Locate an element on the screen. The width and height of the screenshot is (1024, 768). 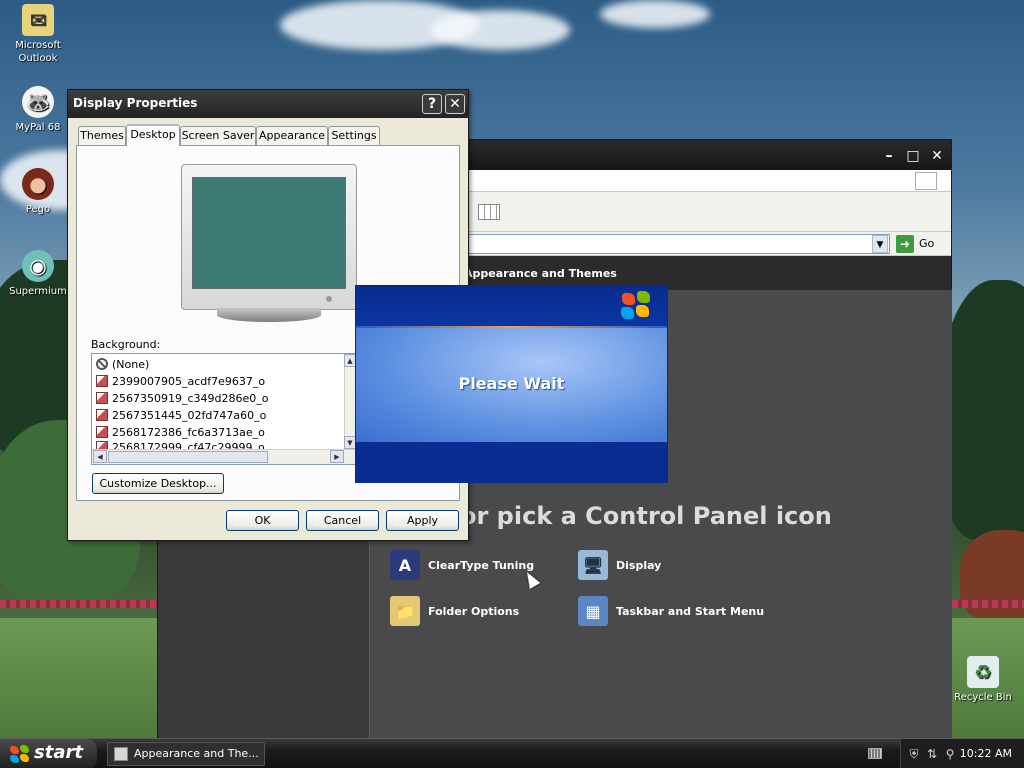
pego-icon: ● is located at coordinates (38, 184).